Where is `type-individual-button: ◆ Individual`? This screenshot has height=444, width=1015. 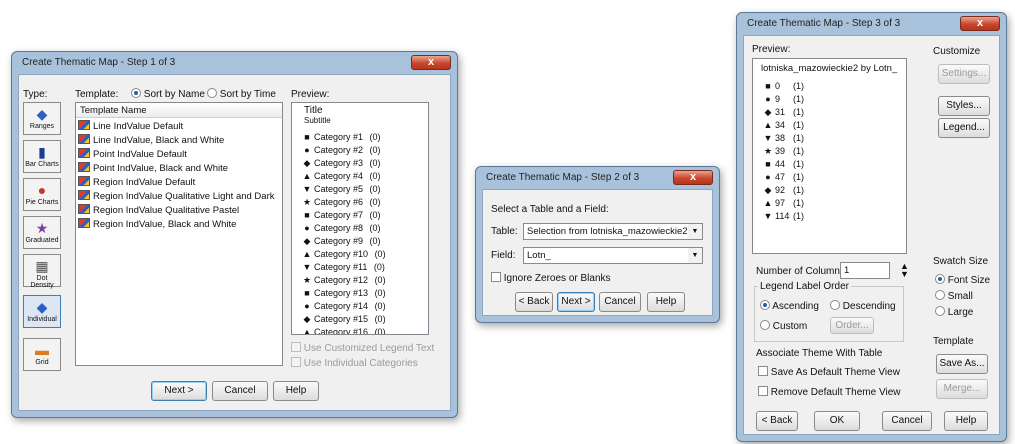
type-individual-button: ◆ Individual is located at coordinates (42, 311).